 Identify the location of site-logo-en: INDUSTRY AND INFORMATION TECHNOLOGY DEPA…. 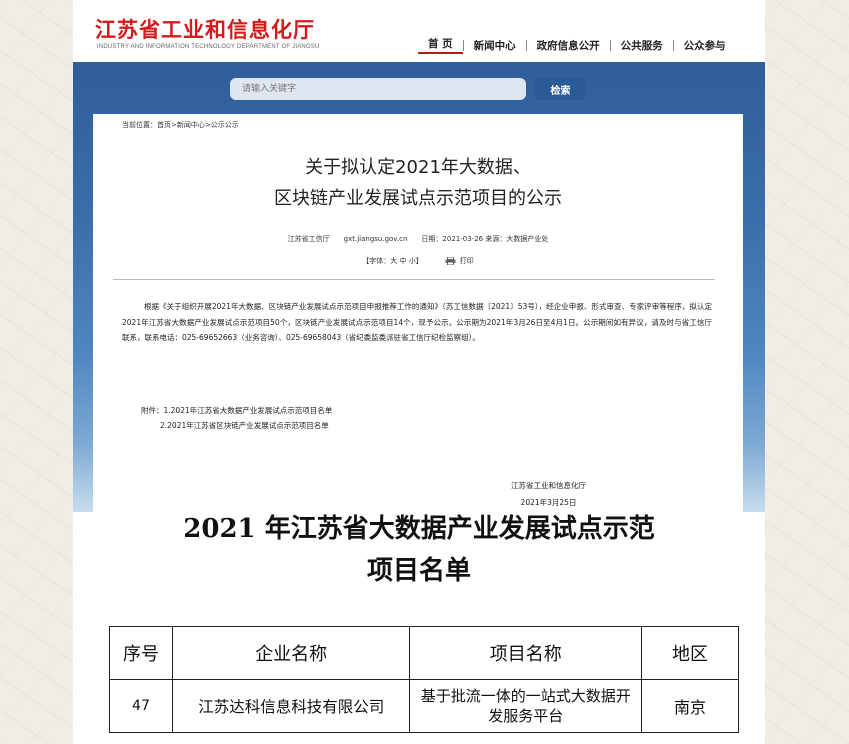
(208, 47).